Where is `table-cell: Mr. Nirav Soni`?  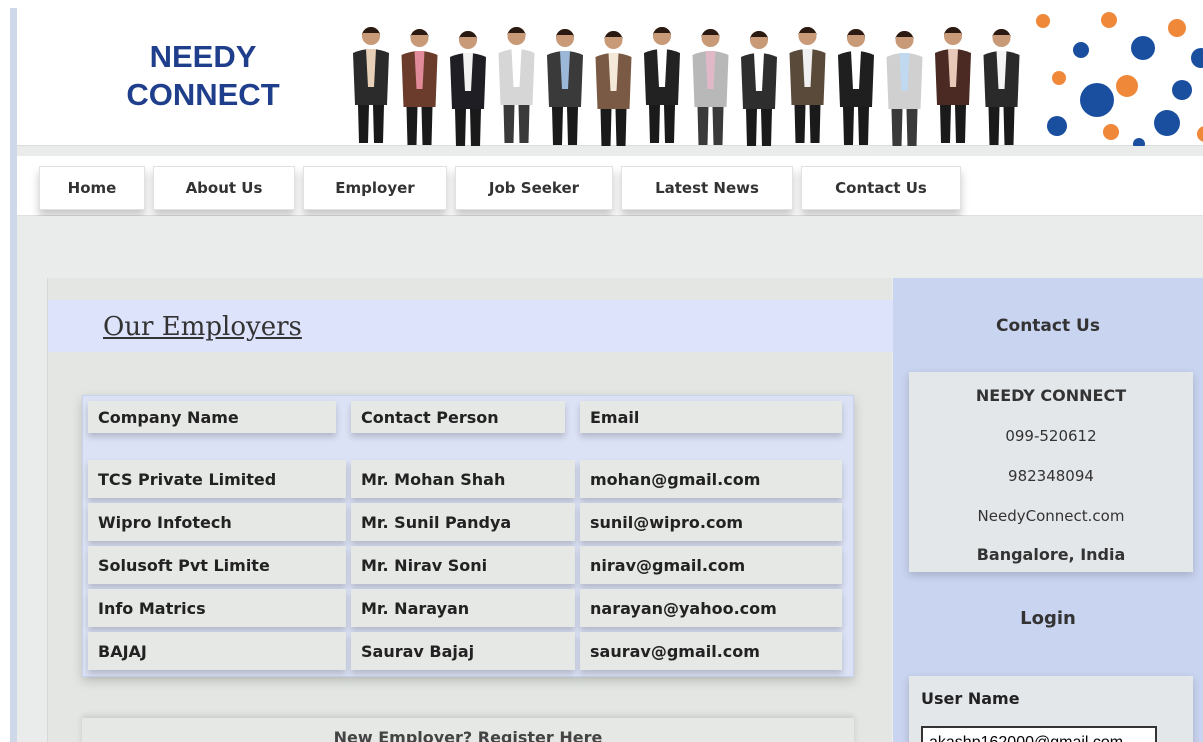
table-cell: Mr. Nirav Soni is located at coordinates (463, 565).